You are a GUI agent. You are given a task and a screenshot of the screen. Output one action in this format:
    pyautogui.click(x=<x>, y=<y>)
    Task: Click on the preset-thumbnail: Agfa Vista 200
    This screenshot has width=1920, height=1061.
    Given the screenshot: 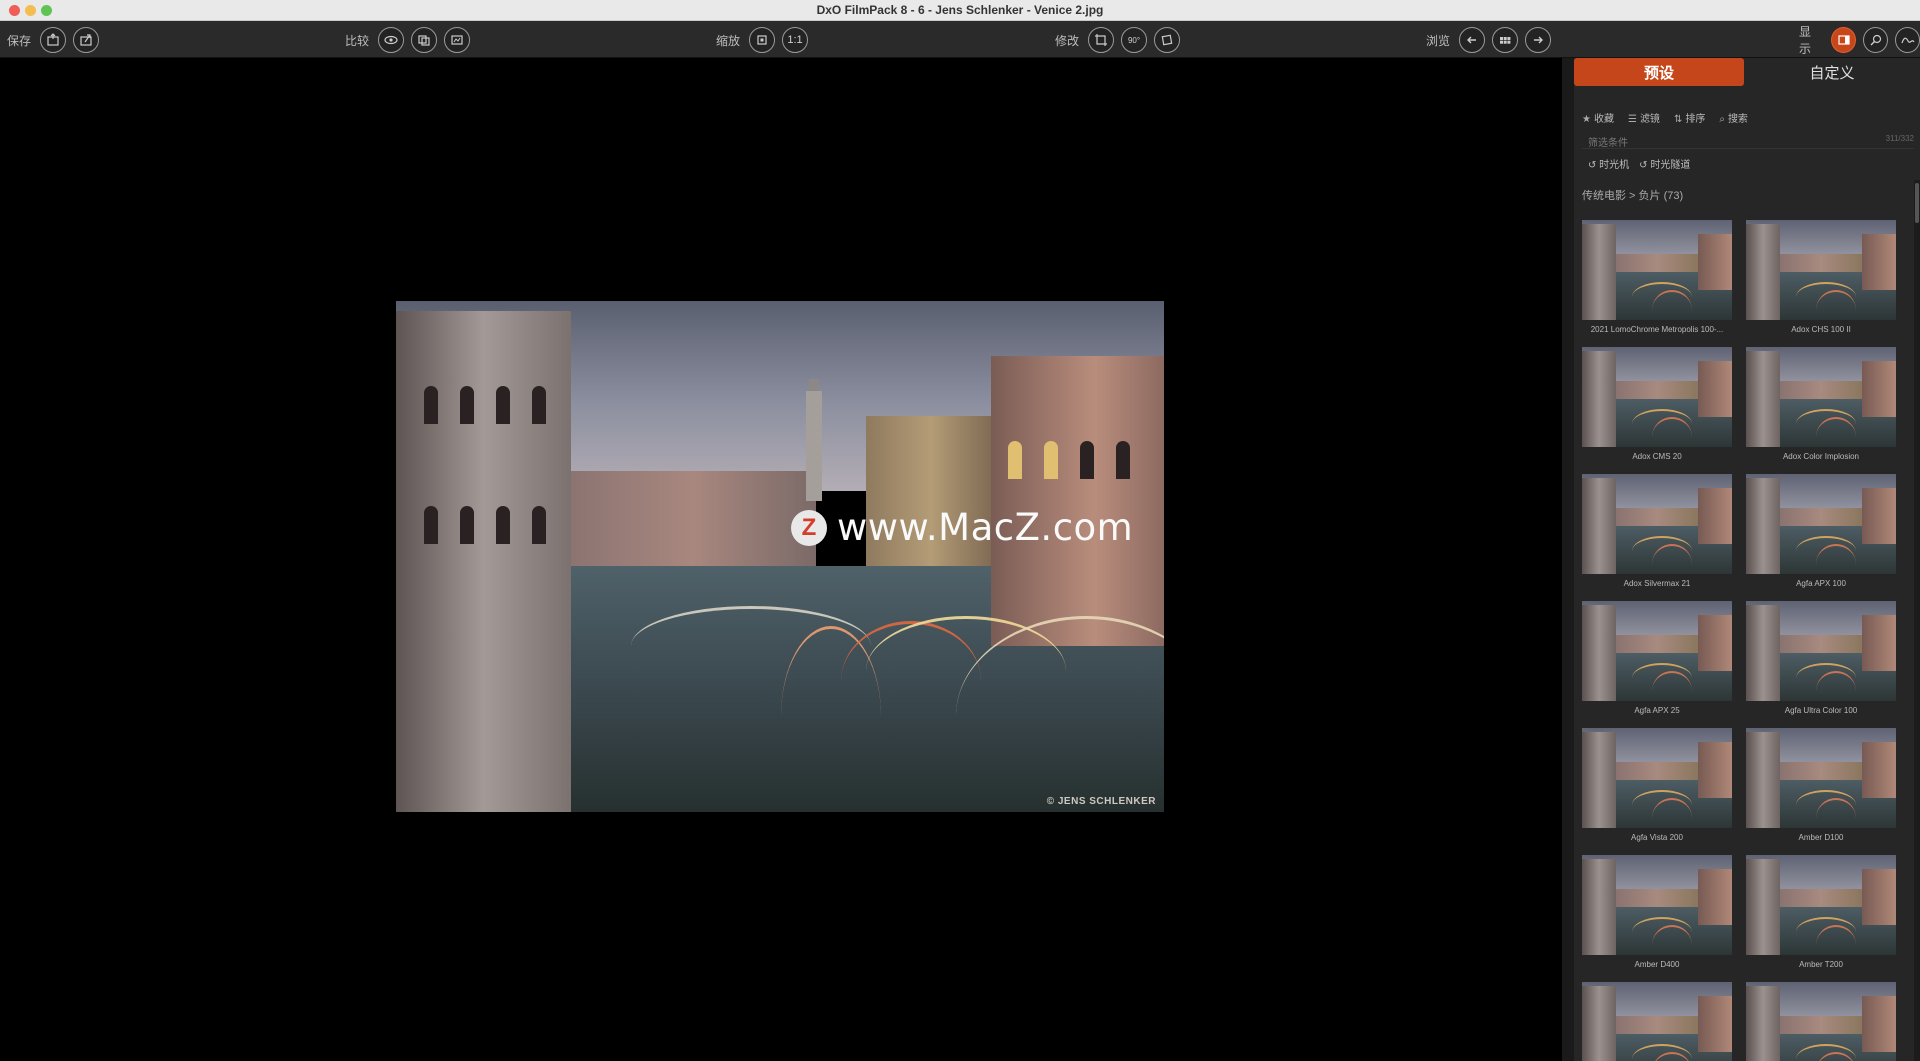 What is the action you would take?
    pyautogui.click(x=1657, y=785)
    